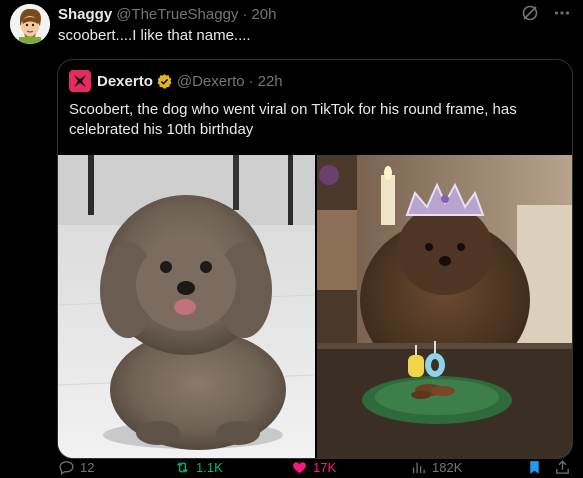  What do you see at coordinates (546, 13) in the screenshot?
I see `tweet-top-actions` at bounding box center [546, 13].